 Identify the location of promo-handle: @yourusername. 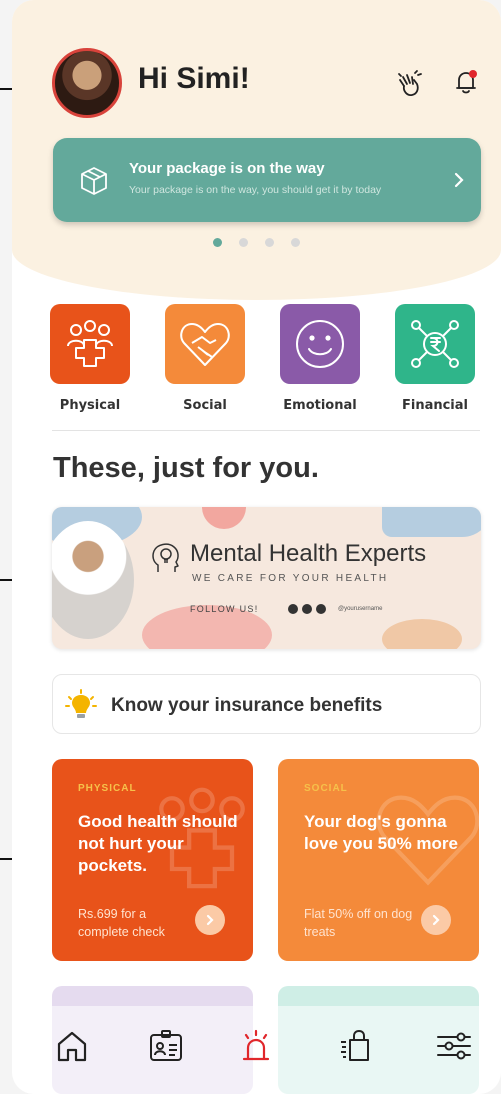
(360, 609).